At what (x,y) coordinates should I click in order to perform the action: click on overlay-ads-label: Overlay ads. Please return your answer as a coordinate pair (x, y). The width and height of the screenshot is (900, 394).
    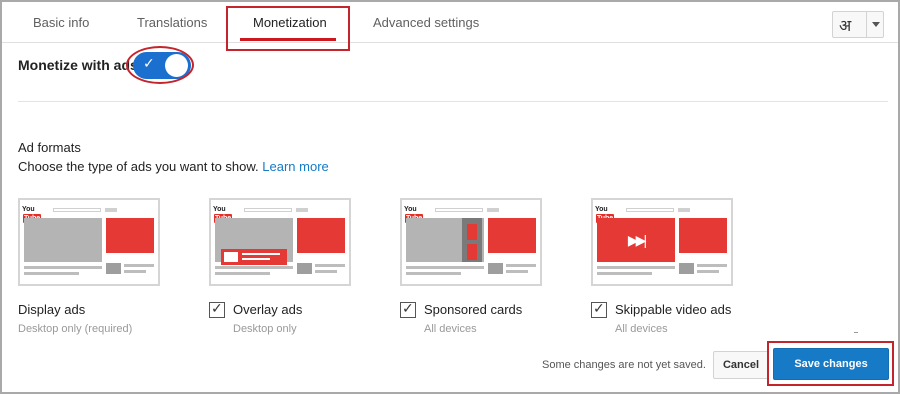
    Looking at the image, I should click on (267, 309).